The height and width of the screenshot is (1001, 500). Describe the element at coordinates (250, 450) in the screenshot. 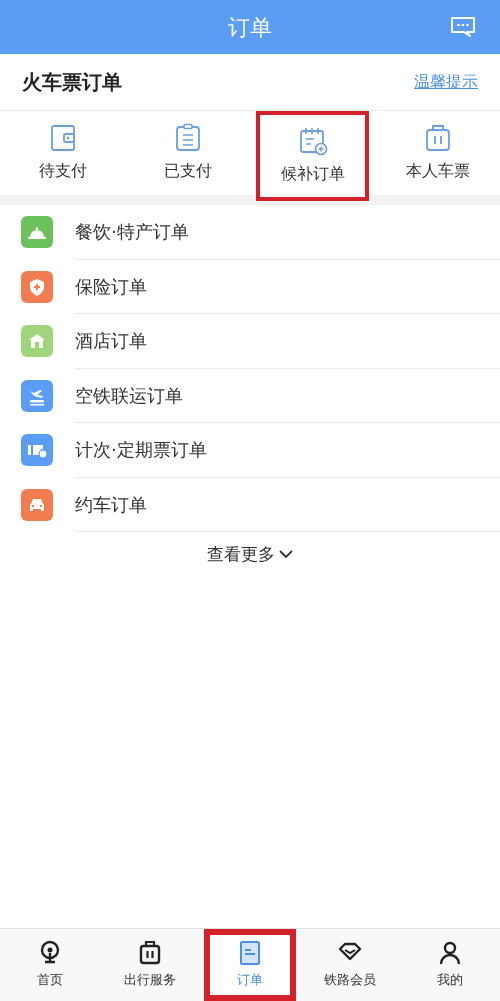

I see `order-list-item: 计次·定期票订单` at that location.